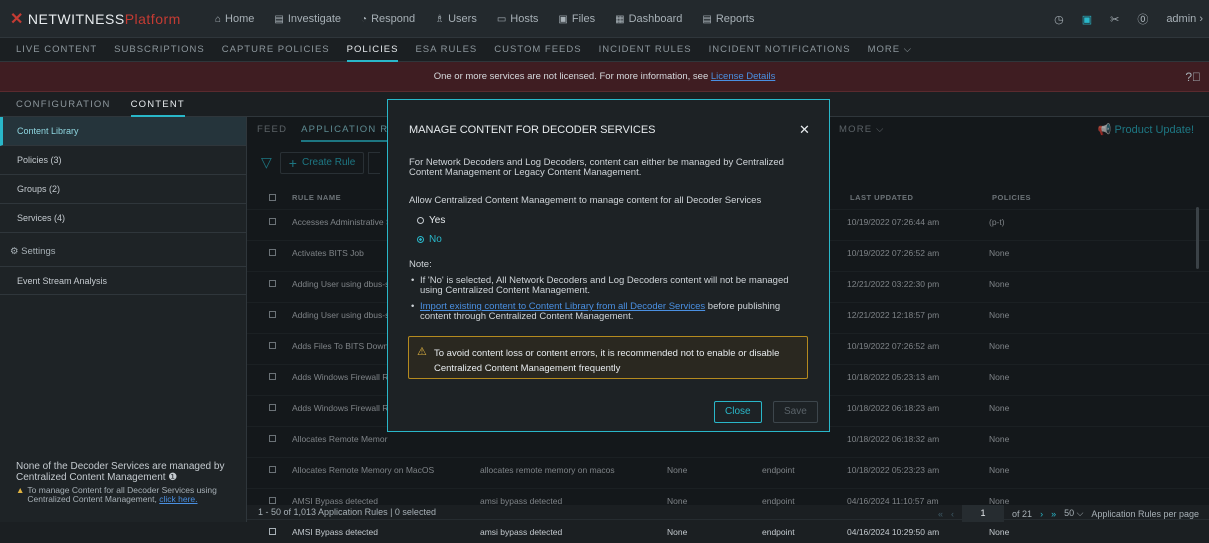 The width and height of the screenshot is (1209, 543). Describe the element at coordinates (20, 490) in the screenshot. I see `warning-icon: ▲` at that location.